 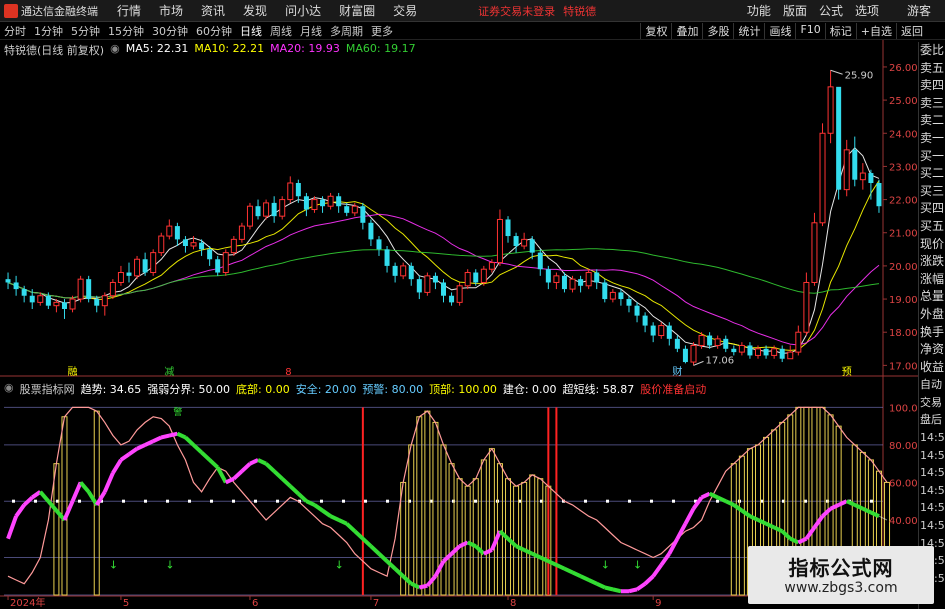 I want to click on menu-formula: 公式, so click(x=831, y=10).